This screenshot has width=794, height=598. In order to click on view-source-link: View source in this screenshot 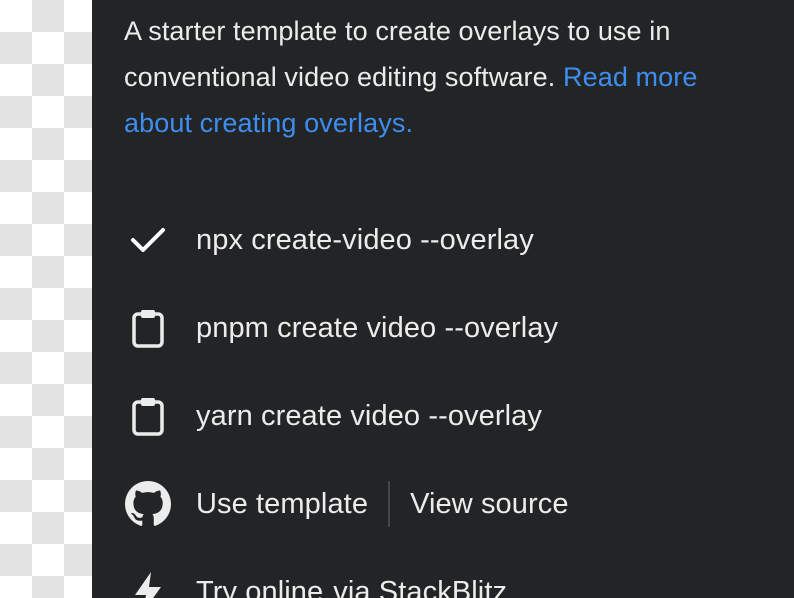, I will do `click(489, 504)`.